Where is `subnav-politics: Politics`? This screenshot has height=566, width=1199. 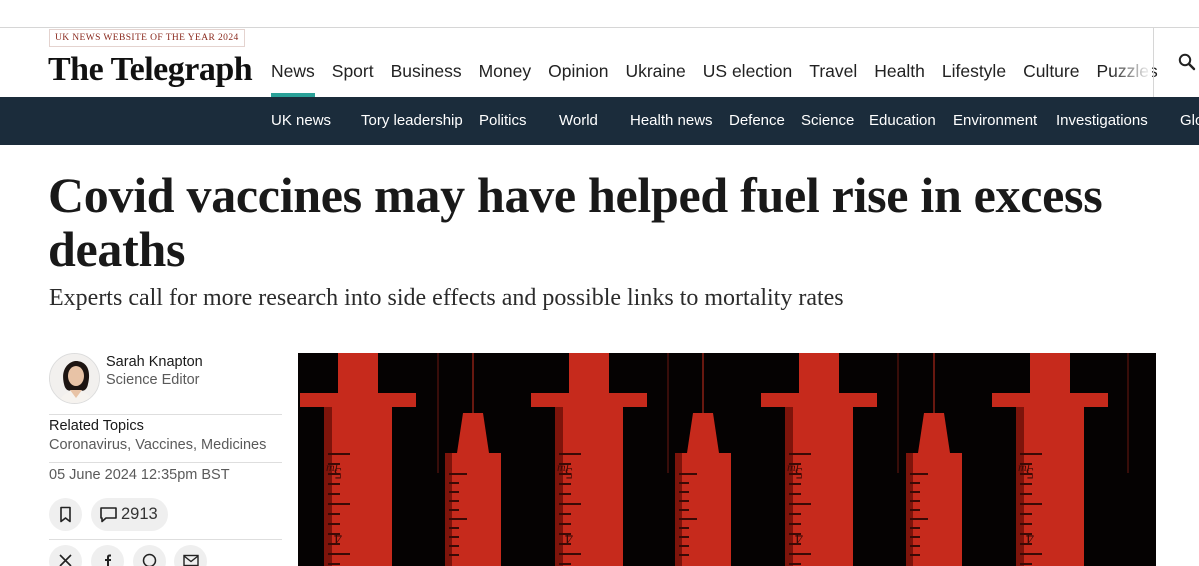
subnav-politics: Politics is located at coordinates (503, 121).